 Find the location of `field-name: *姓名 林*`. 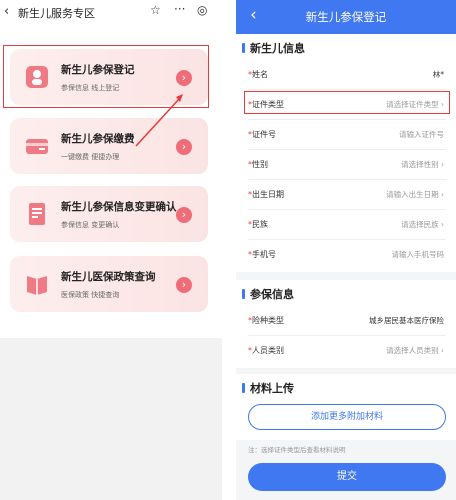

field-name: *姓名 林* is located at coordinates (347, 75).